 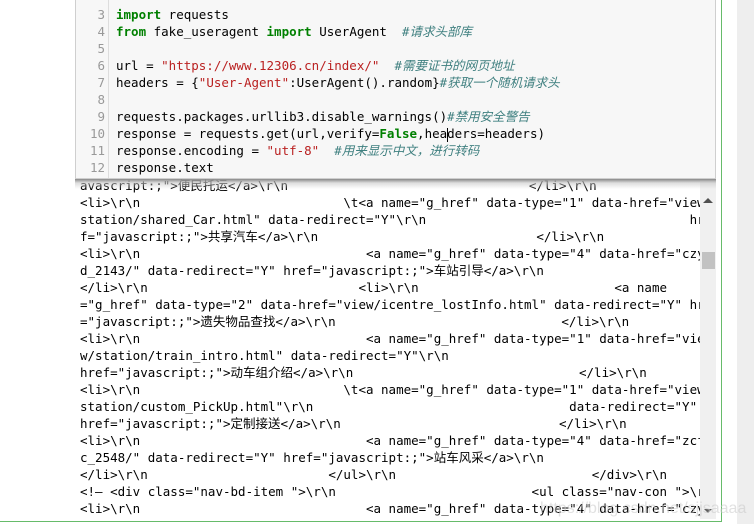 I want to click on code-line: 3 import requests, so click(x=396, y=14).